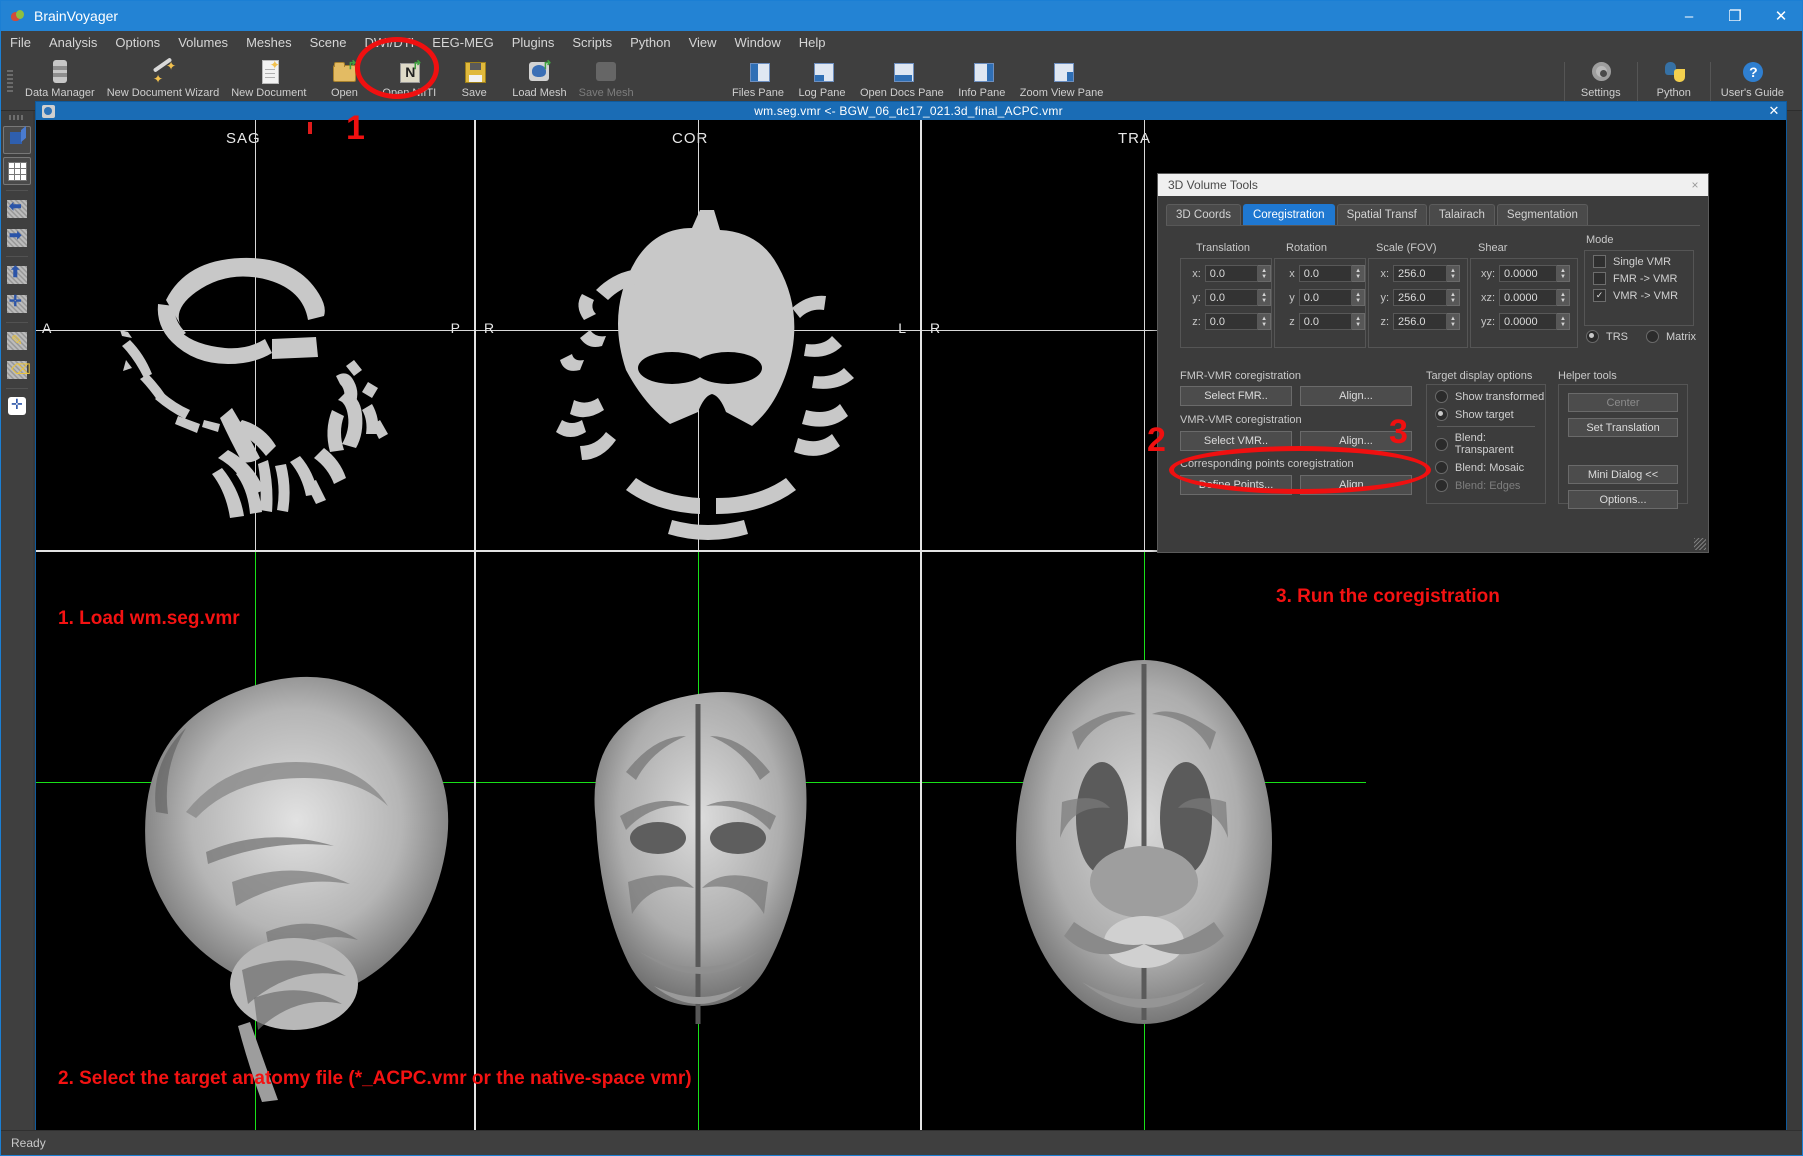 The image size is (1803, 1156). What do you see at coordinates (17, 370) in the screenshot?
I see `sidebar-item-erase-tool: ⌫` at bounding box center [17, 370].